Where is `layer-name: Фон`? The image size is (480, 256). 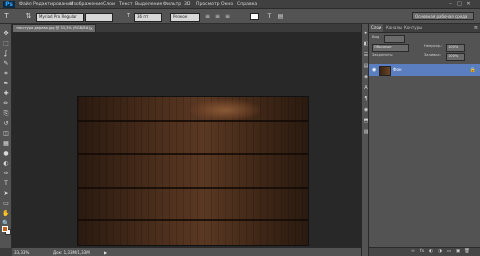
layer-name: Фон is located at coordinates (397, 70).